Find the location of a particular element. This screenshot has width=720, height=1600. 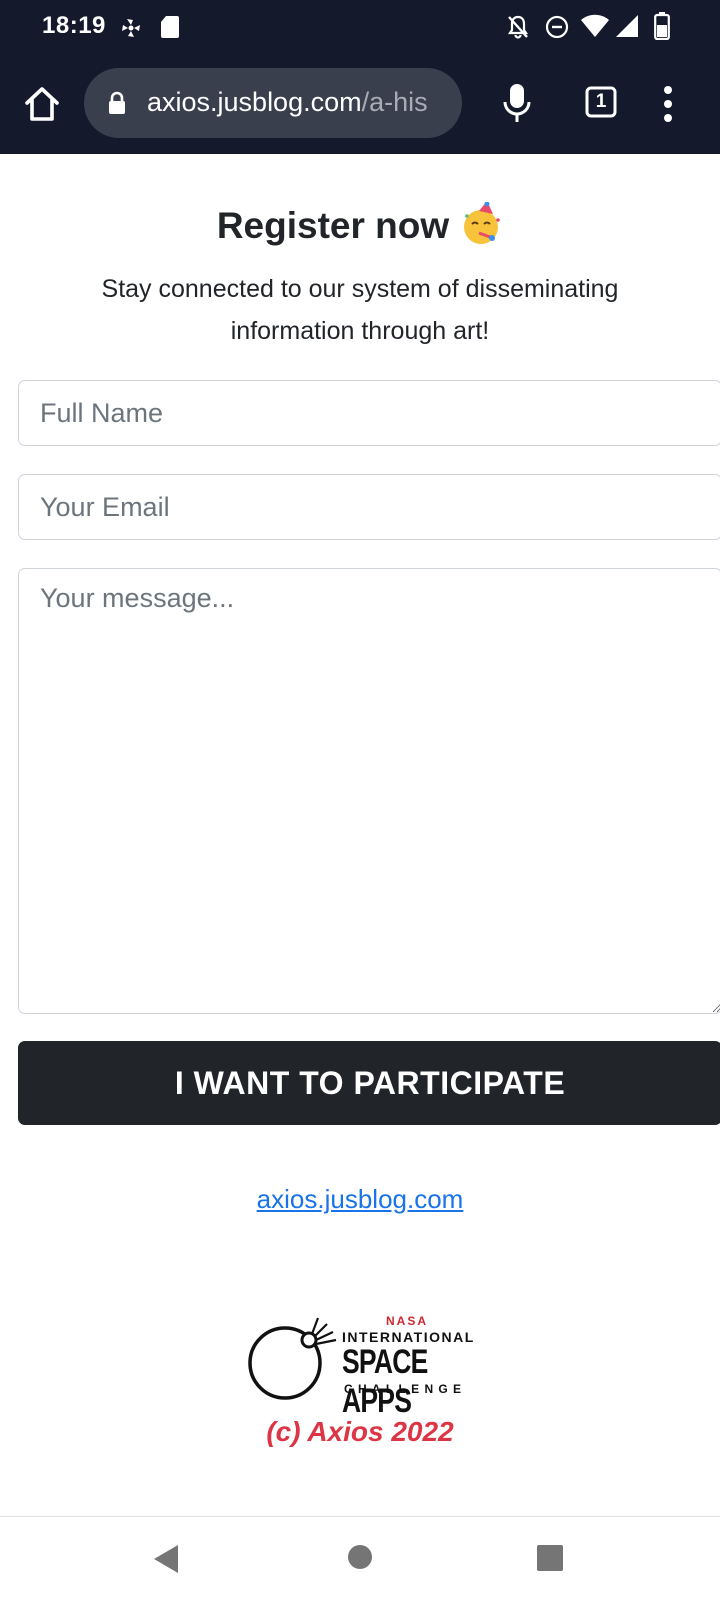

url-text: axios.jusblog.com/a-his is located at coordinates (297, 102).